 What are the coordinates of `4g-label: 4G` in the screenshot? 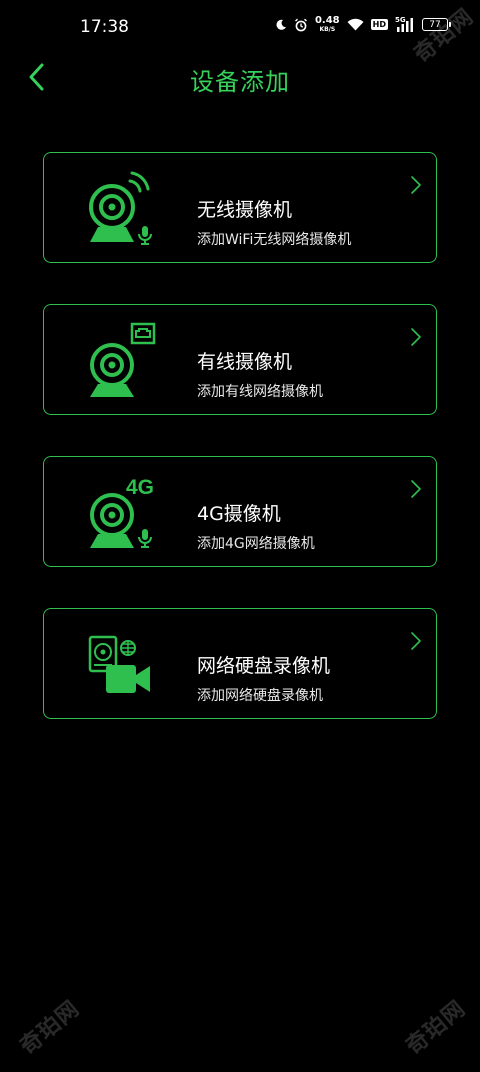 It's located at (140, 487).